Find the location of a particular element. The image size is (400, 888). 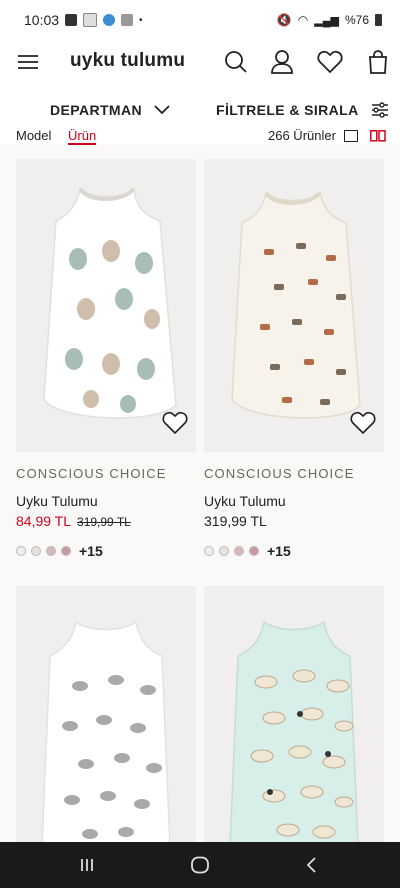

cube-icon is located at coordinates (127, 20).